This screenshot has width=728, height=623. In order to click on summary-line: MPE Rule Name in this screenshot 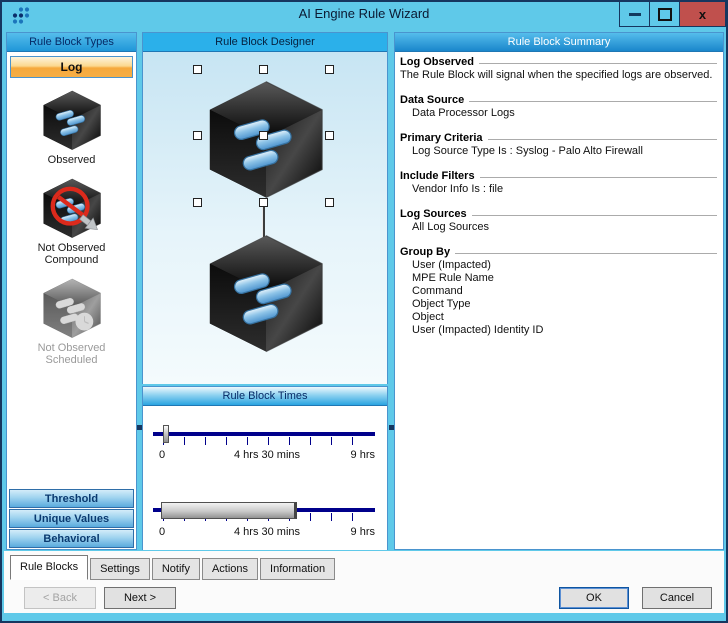, I will do `click(453, 278)`.